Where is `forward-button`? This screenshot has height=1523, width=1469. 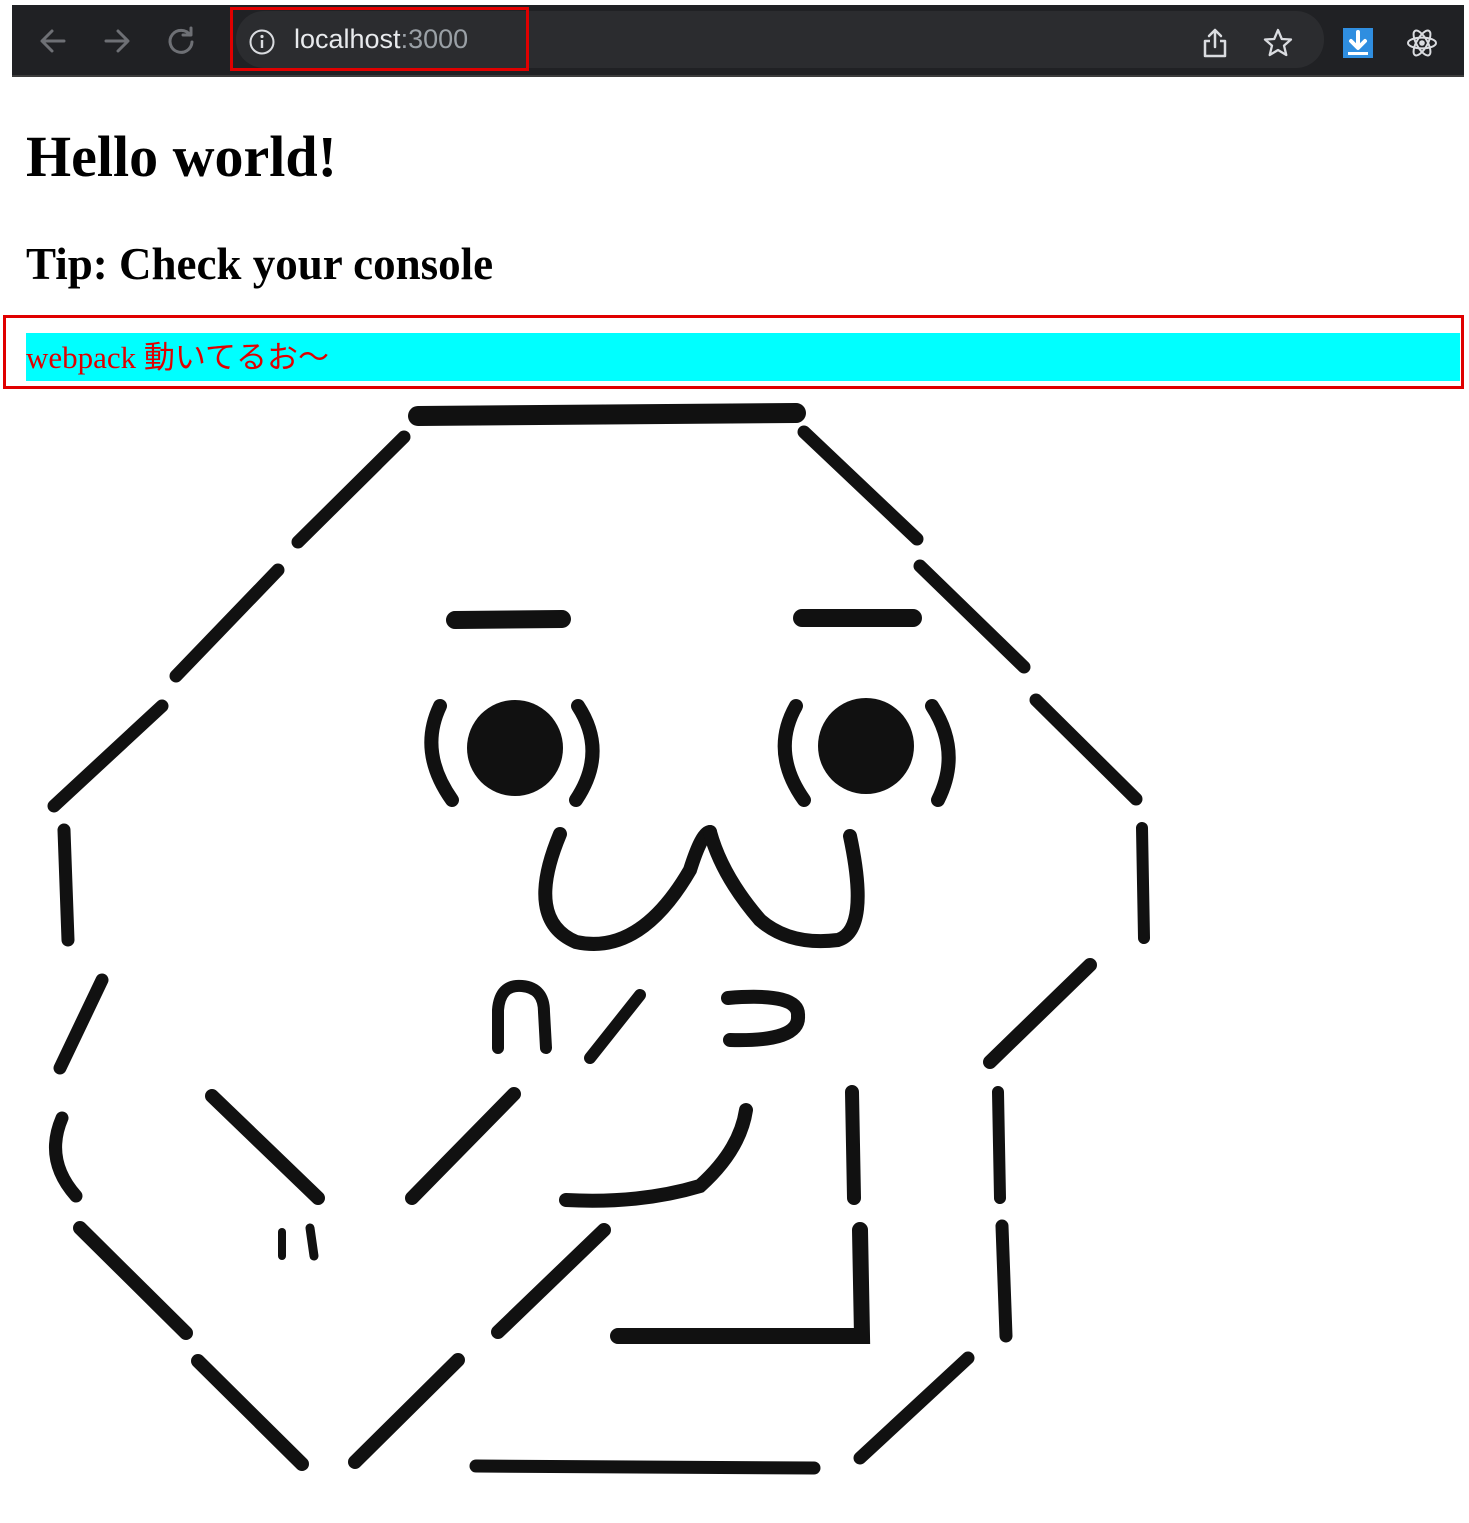
forward-button is located at coordinates (117, 41).